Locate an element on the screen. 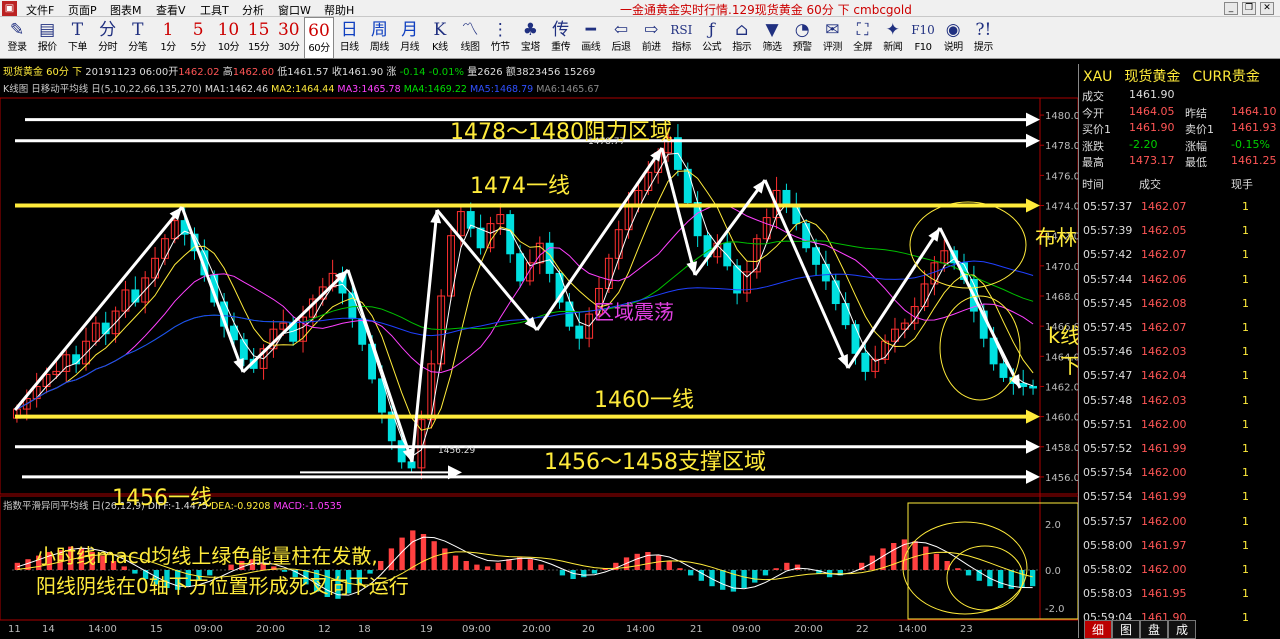 This screenshot has height=639, width=1280. tick-price: 1461.95 is located at coordinates (1164, 594).